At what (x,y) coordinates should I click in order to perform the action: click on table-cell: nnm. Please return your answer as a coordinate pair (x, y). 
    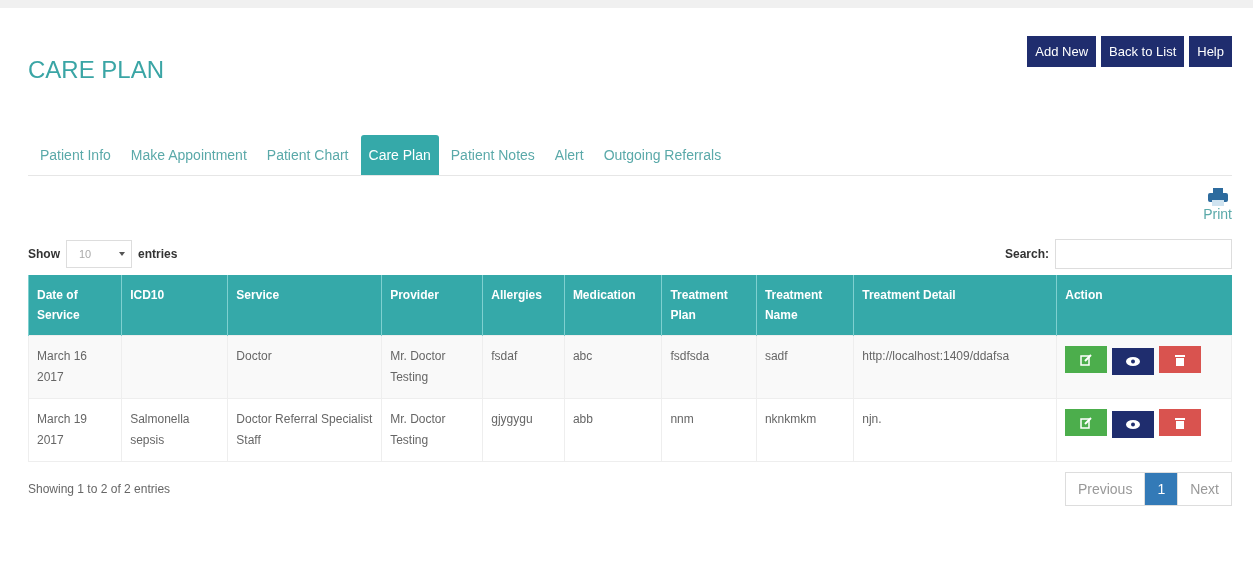
    Looking at the image, I should click on (682, 419).